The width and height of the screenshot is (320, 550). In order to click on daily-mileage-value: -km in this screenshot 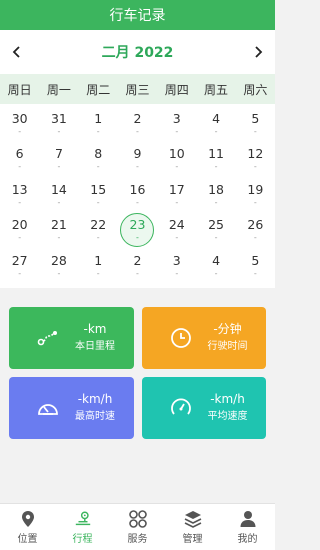, I will do `click(95, 328)`.